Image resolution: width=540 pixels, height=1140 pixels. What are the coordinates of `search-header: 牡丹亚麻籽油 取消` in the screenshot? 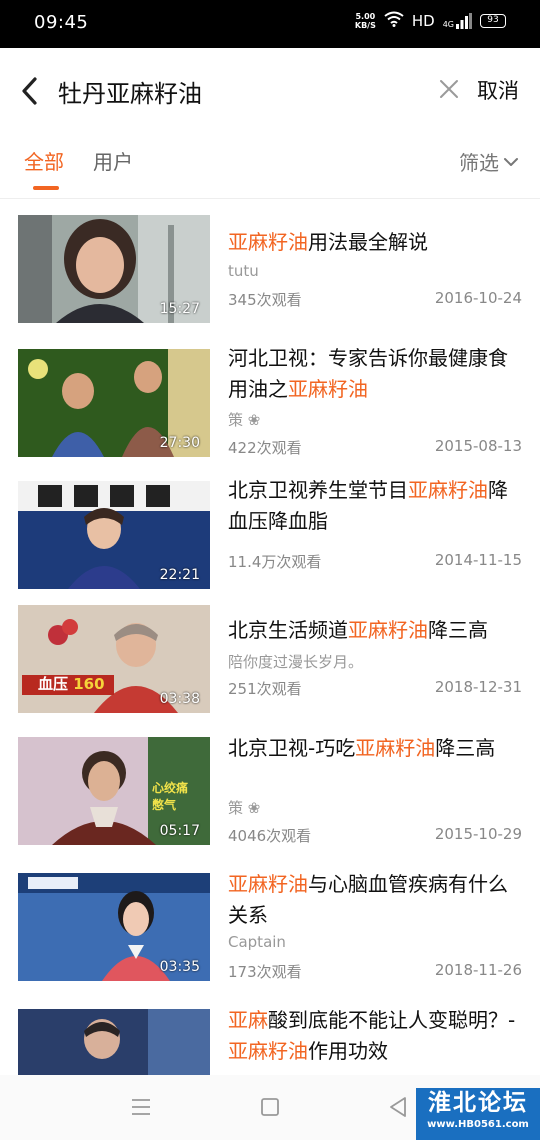 It's located at (270, 91).